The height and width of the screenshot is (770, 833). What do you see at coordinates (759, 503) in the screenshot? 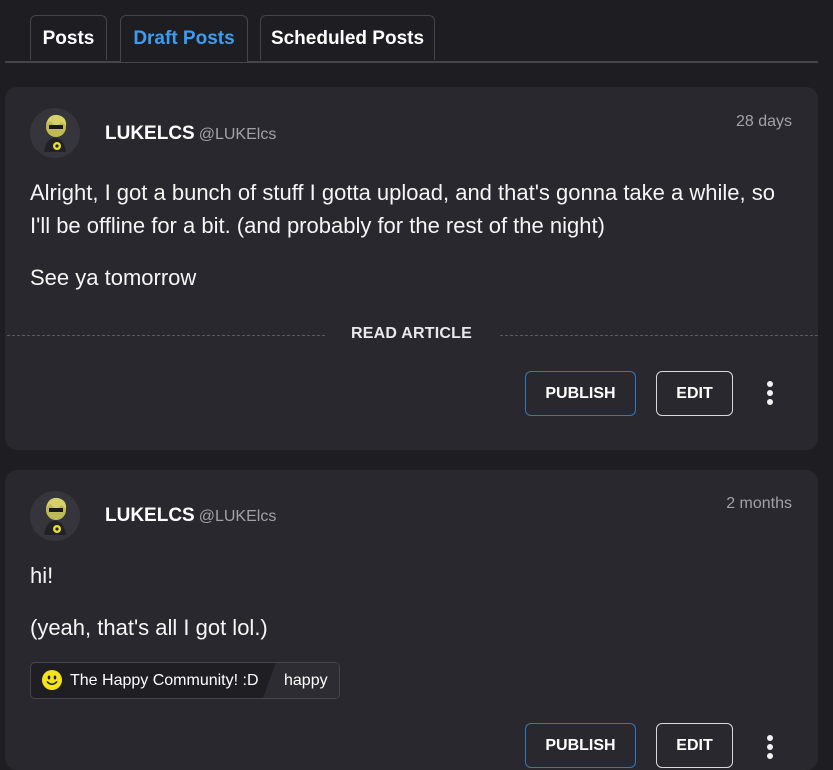
I see `post-timestamp: 2 months` at bounding box center [759, 503].